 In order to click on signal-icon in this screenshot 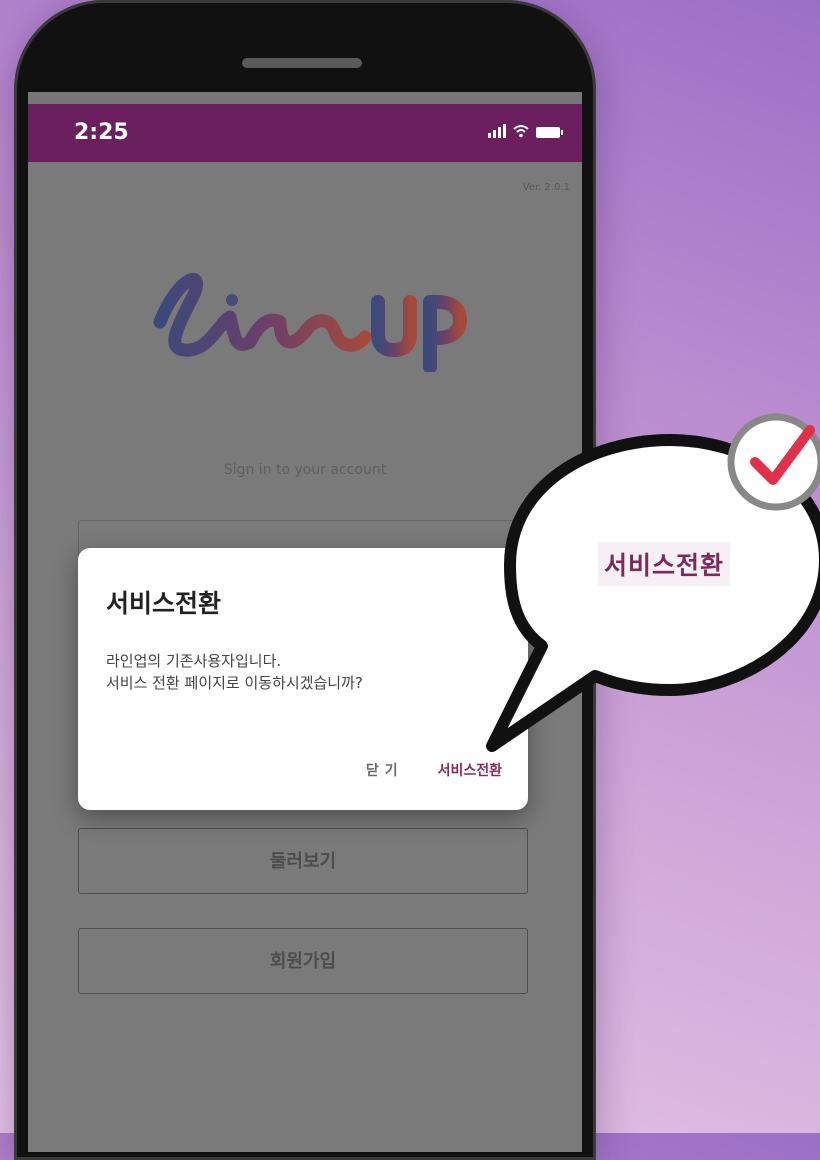, I will do `click(497, 131)`.